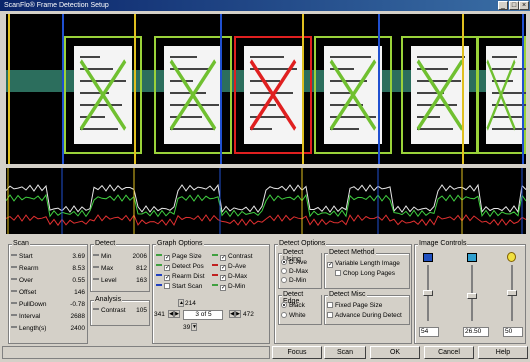 This screenshot has width=530, height=362. I want to click on detect-row: Max, so click(103, 268).